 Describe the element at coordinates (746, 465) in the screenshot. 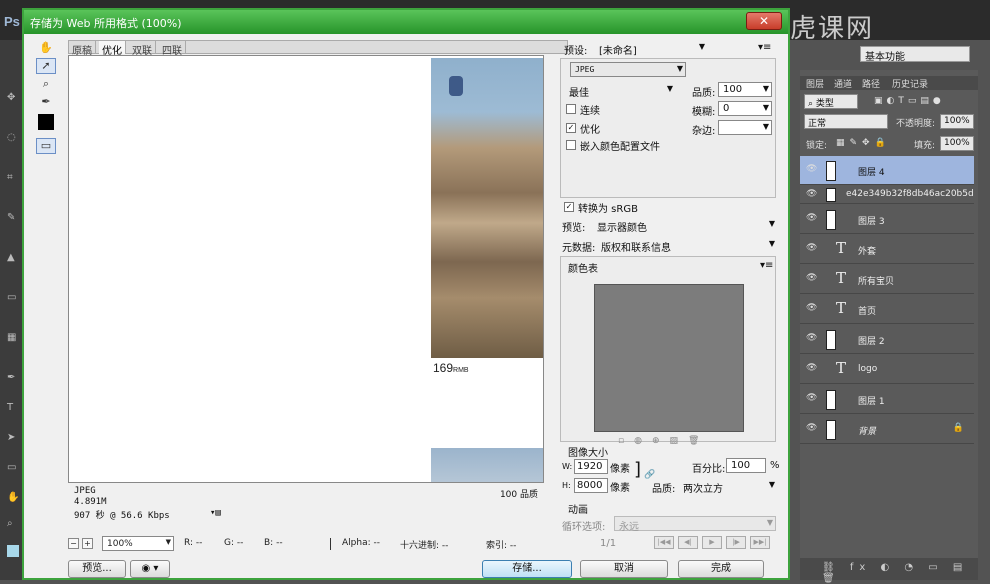

I see `percent-input: 100` at that location.